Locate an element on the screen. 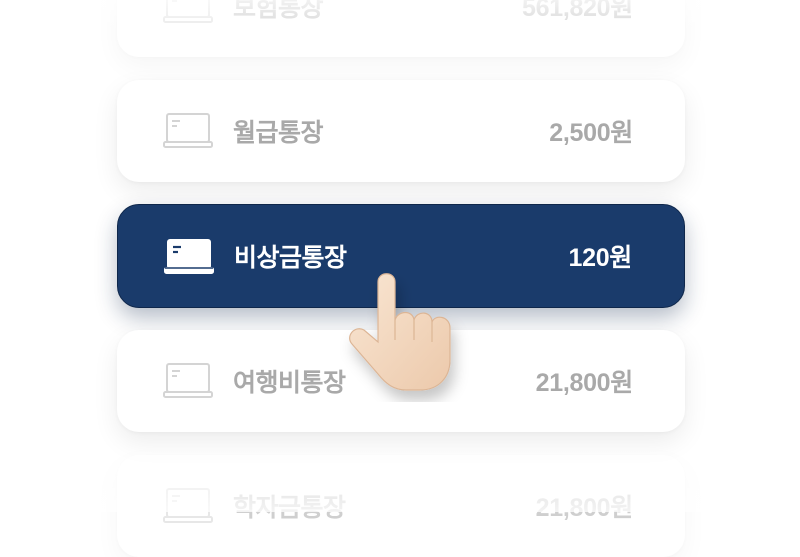 This screenshot has width=800, height=557. account-card-salary: 월급통장 2,500원 is located at coordinates (401, 131).